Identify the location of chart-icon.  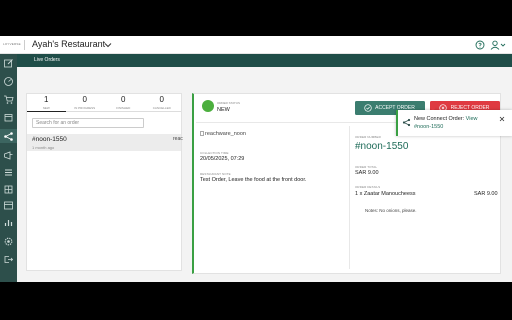
(8, 222).